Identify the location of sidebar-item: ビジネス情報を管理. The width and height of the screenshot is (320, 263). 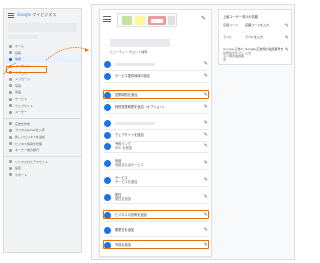
(42, 143).